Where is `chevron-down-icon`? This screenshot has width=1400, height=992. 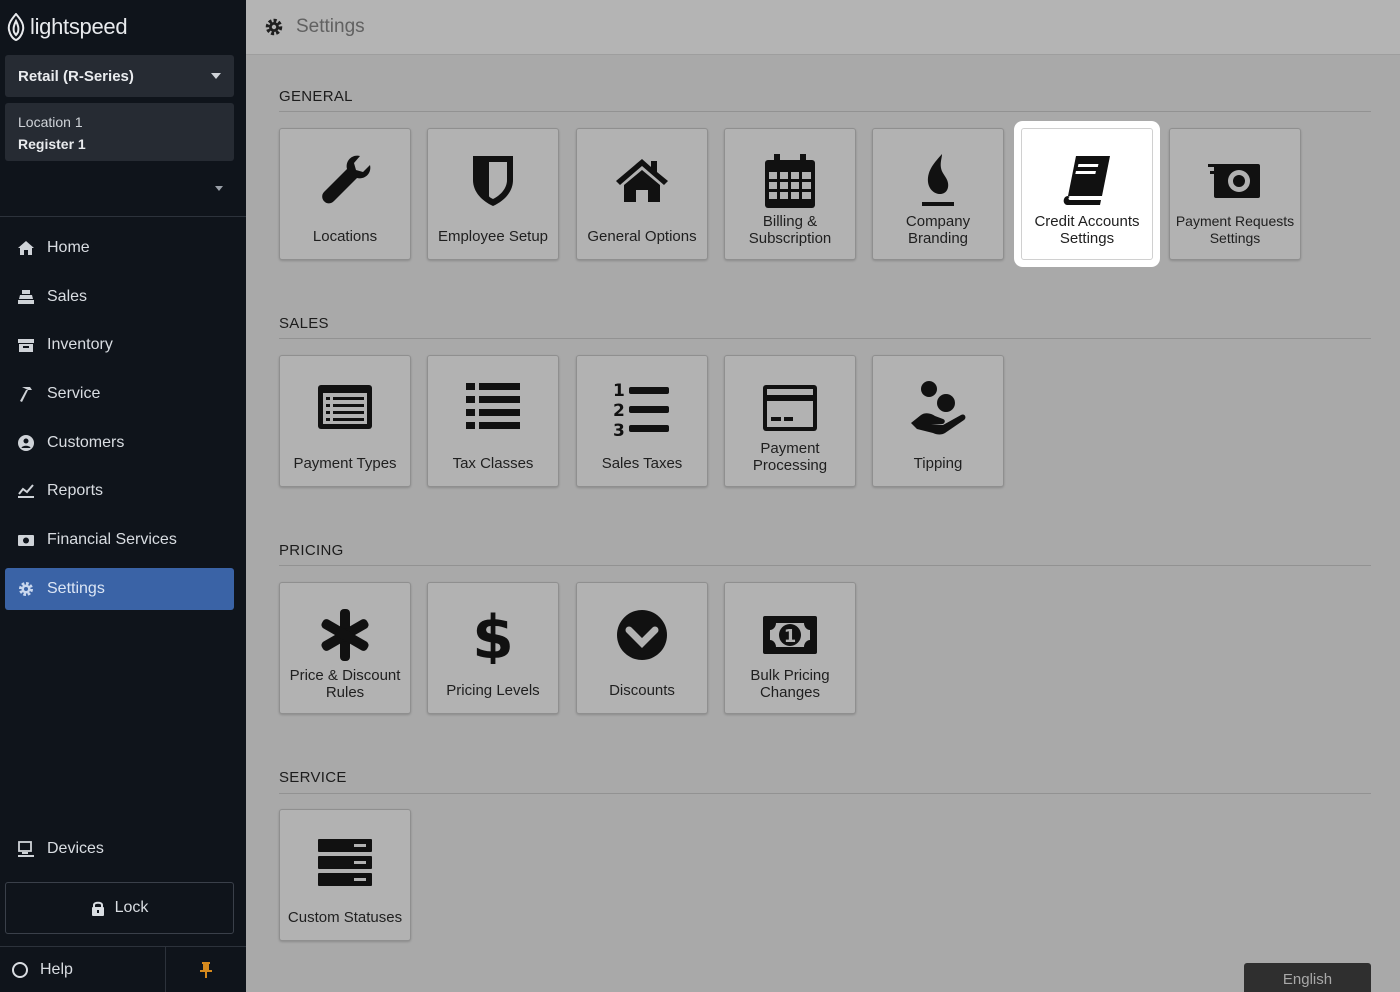
chevron-down-icon is located at coordinates (219, 188).